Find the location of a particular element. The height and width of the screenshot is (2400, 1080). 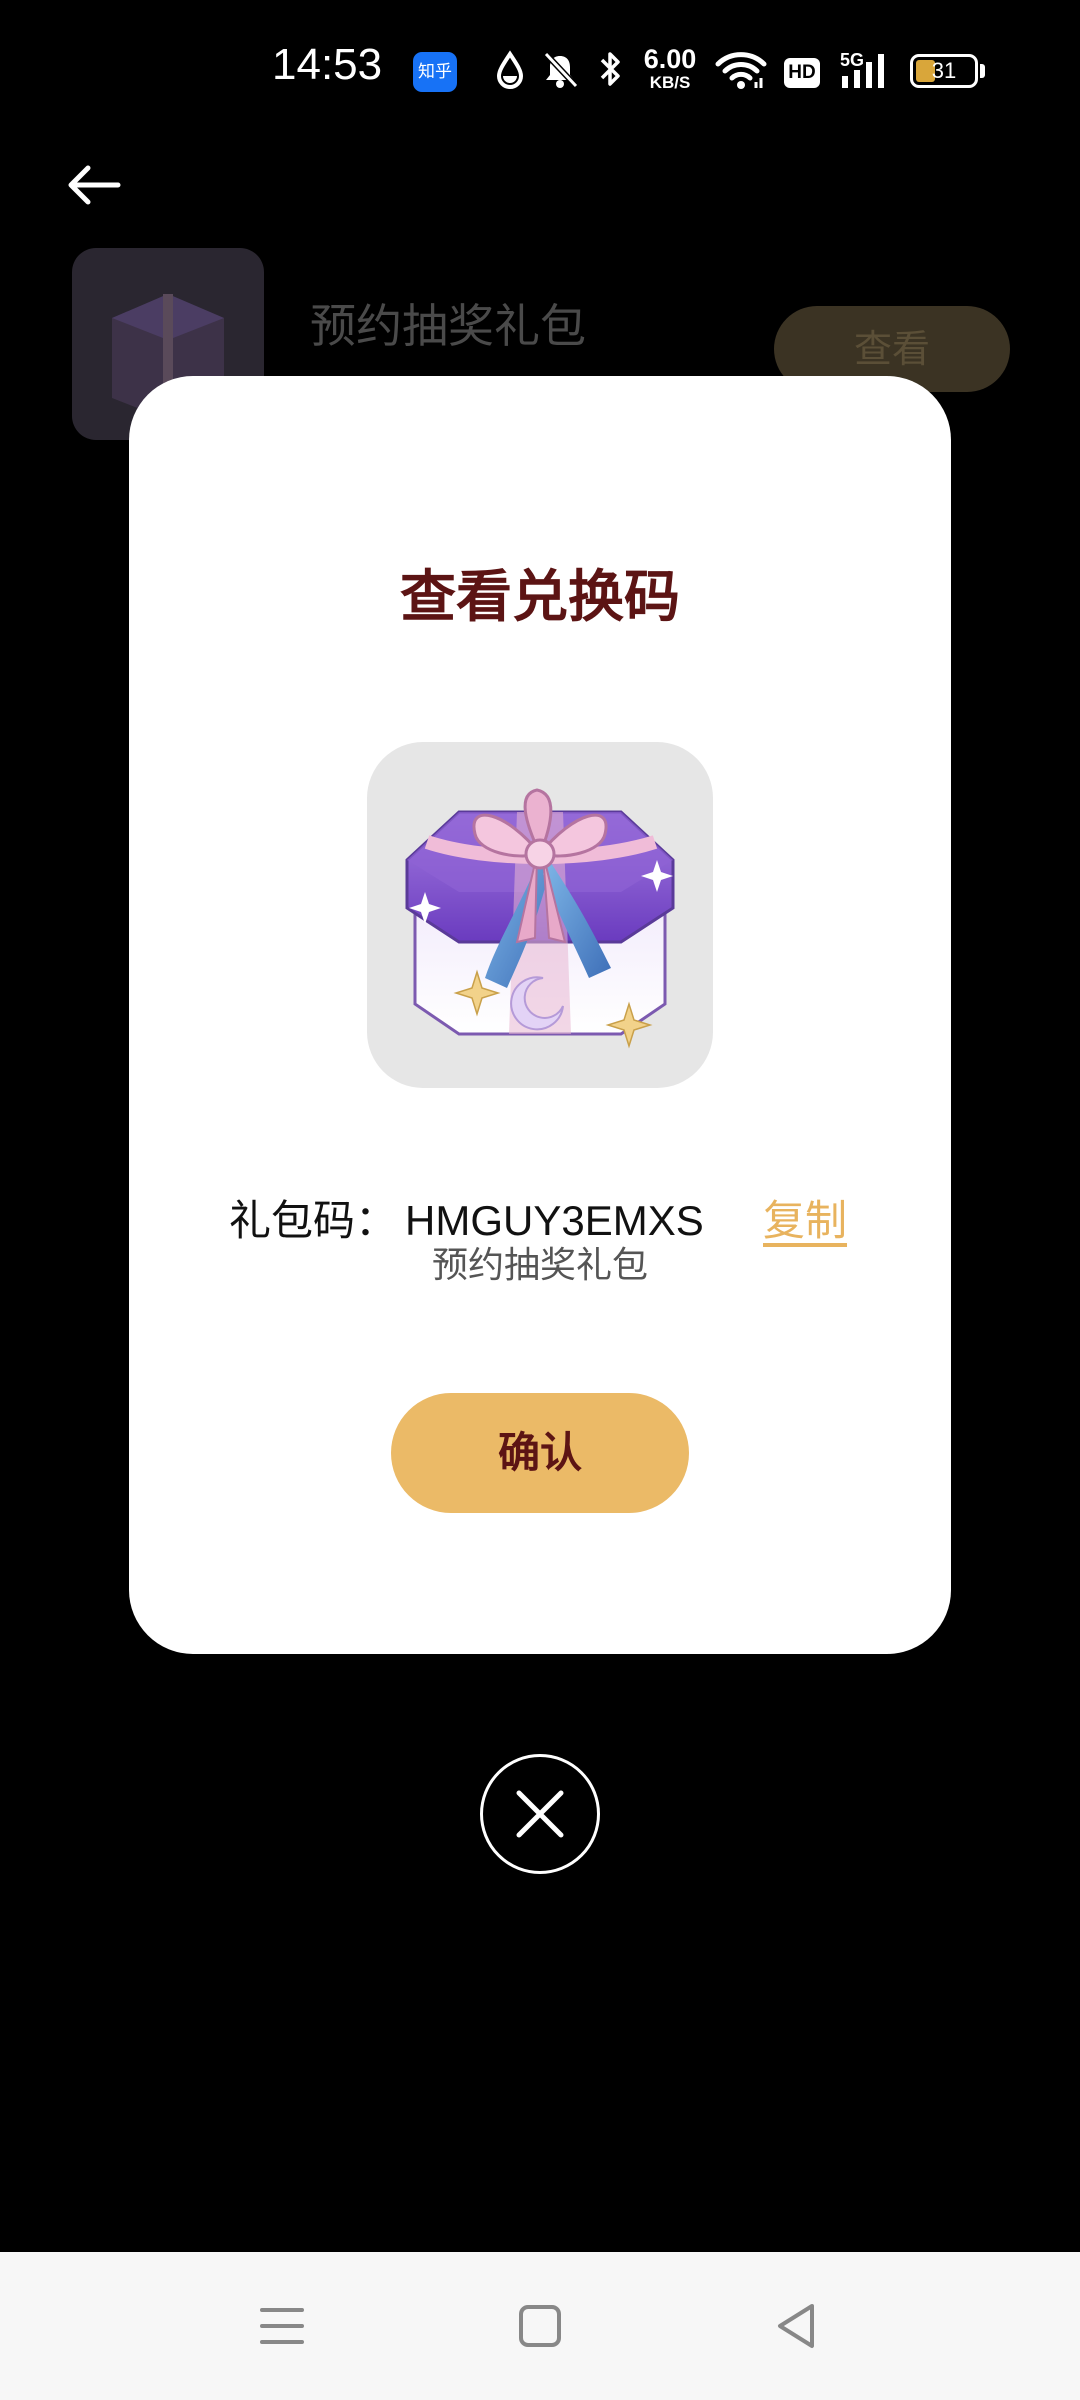

battery-level: 31 is located at coordinates (944, 70).